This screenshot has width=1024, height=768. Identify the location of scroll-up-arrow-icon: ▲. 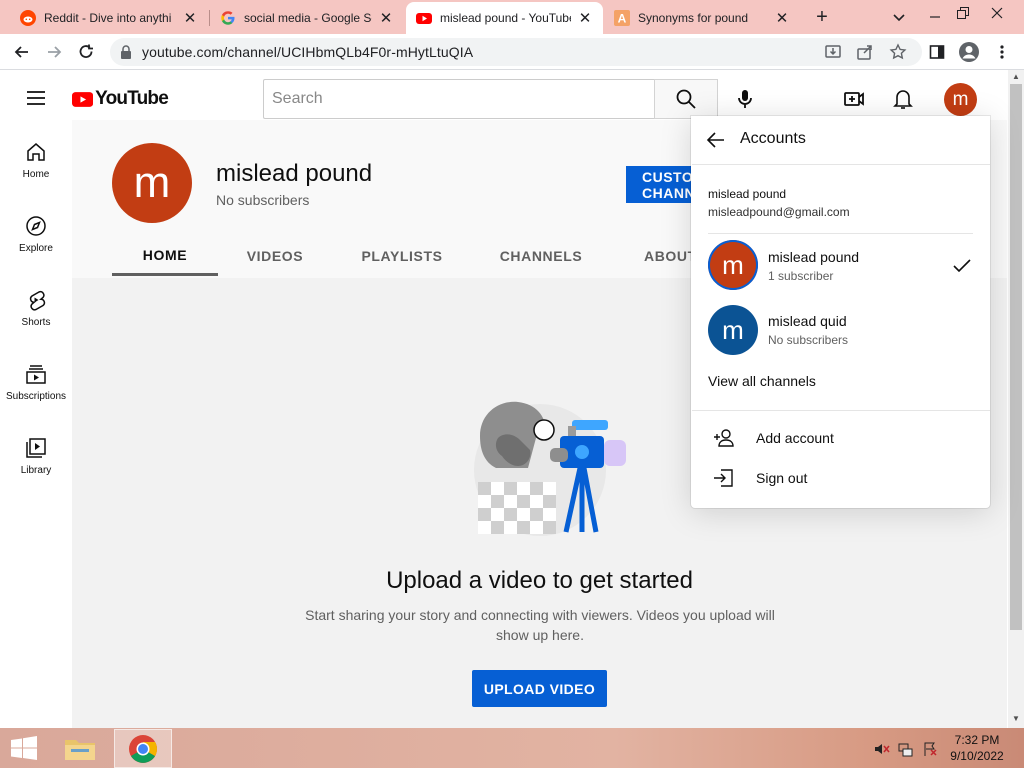
(1016, 77).